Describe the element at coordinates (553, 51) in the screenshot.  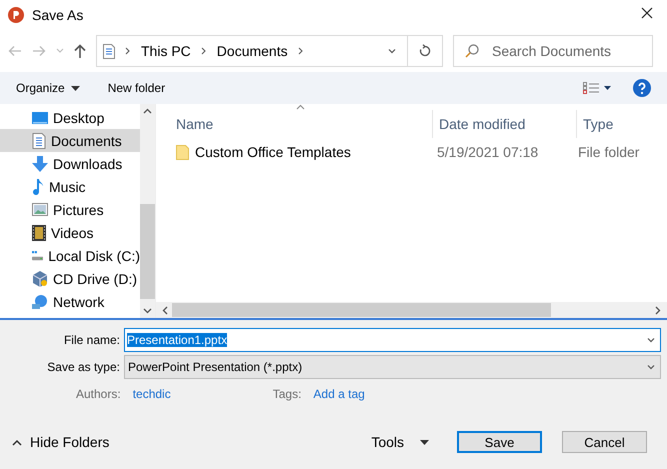
I see `search-field: Search Documents` at that location.